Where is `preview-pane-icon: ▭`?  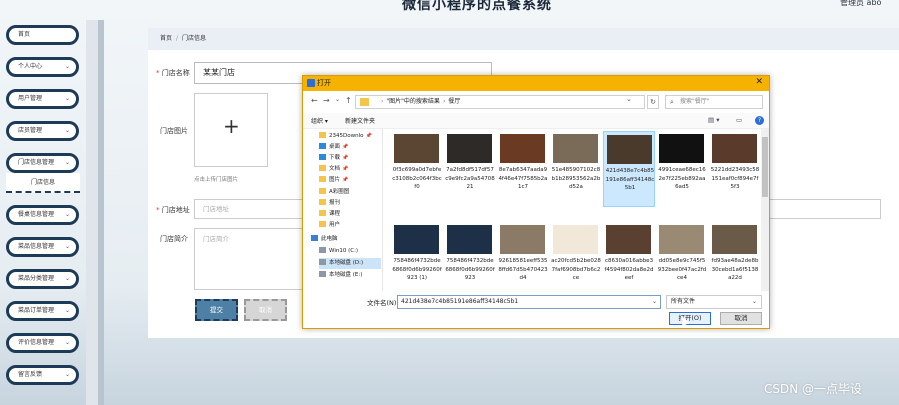 preview-pane-icon: ▭ is located at coordinates (739, 120).